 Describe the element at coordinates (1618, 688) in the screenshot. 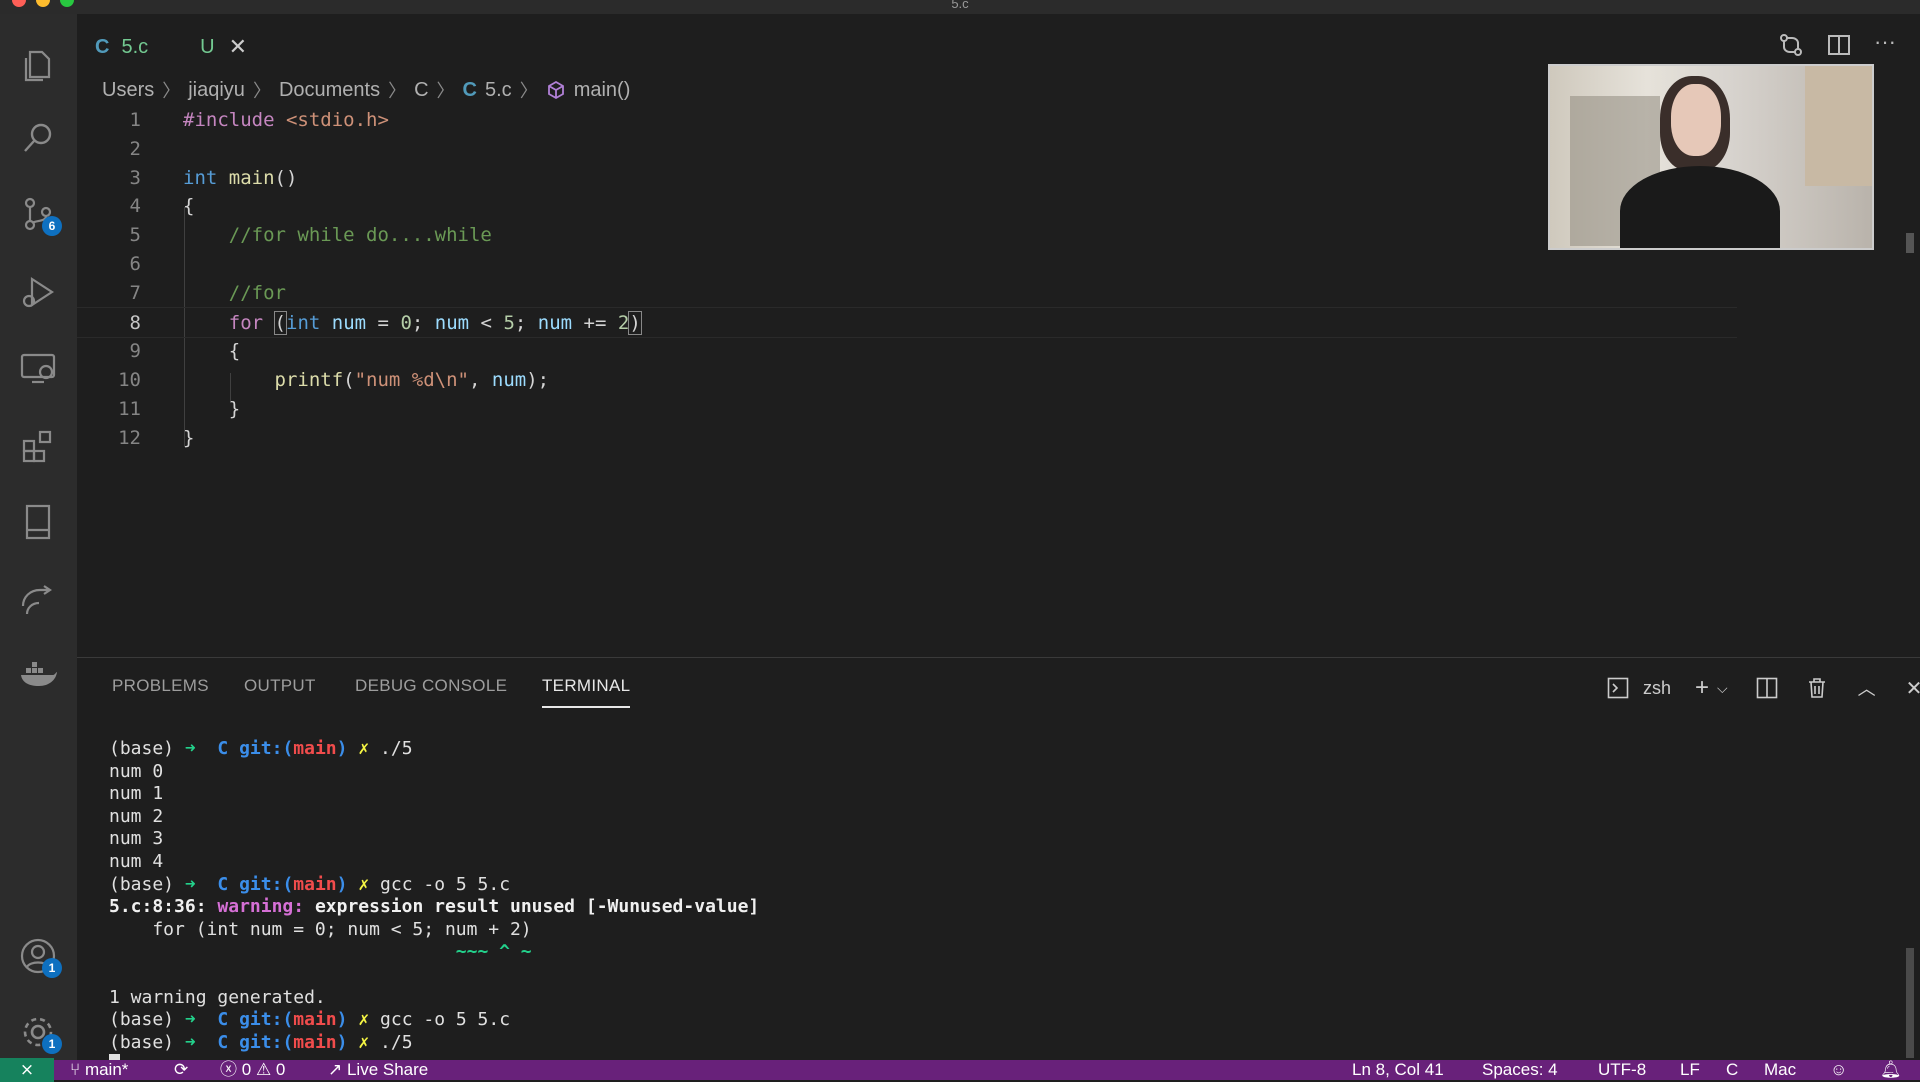

I see `terminal-icon` at that location.